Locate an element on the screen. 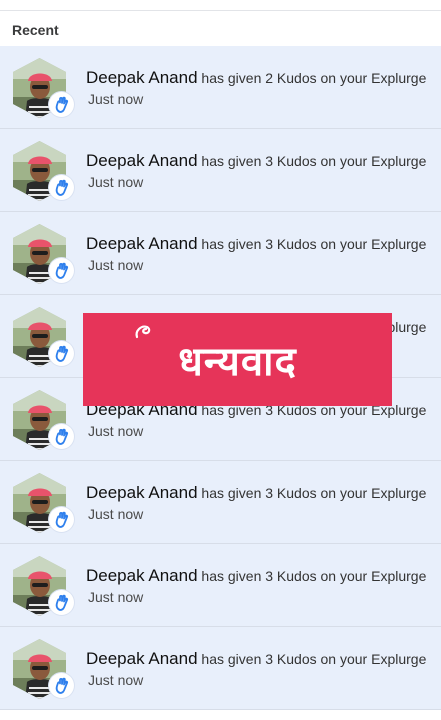 This screenshot has width=441, height=720. recent-section-header: Recent is located at coordinates (220, 29).